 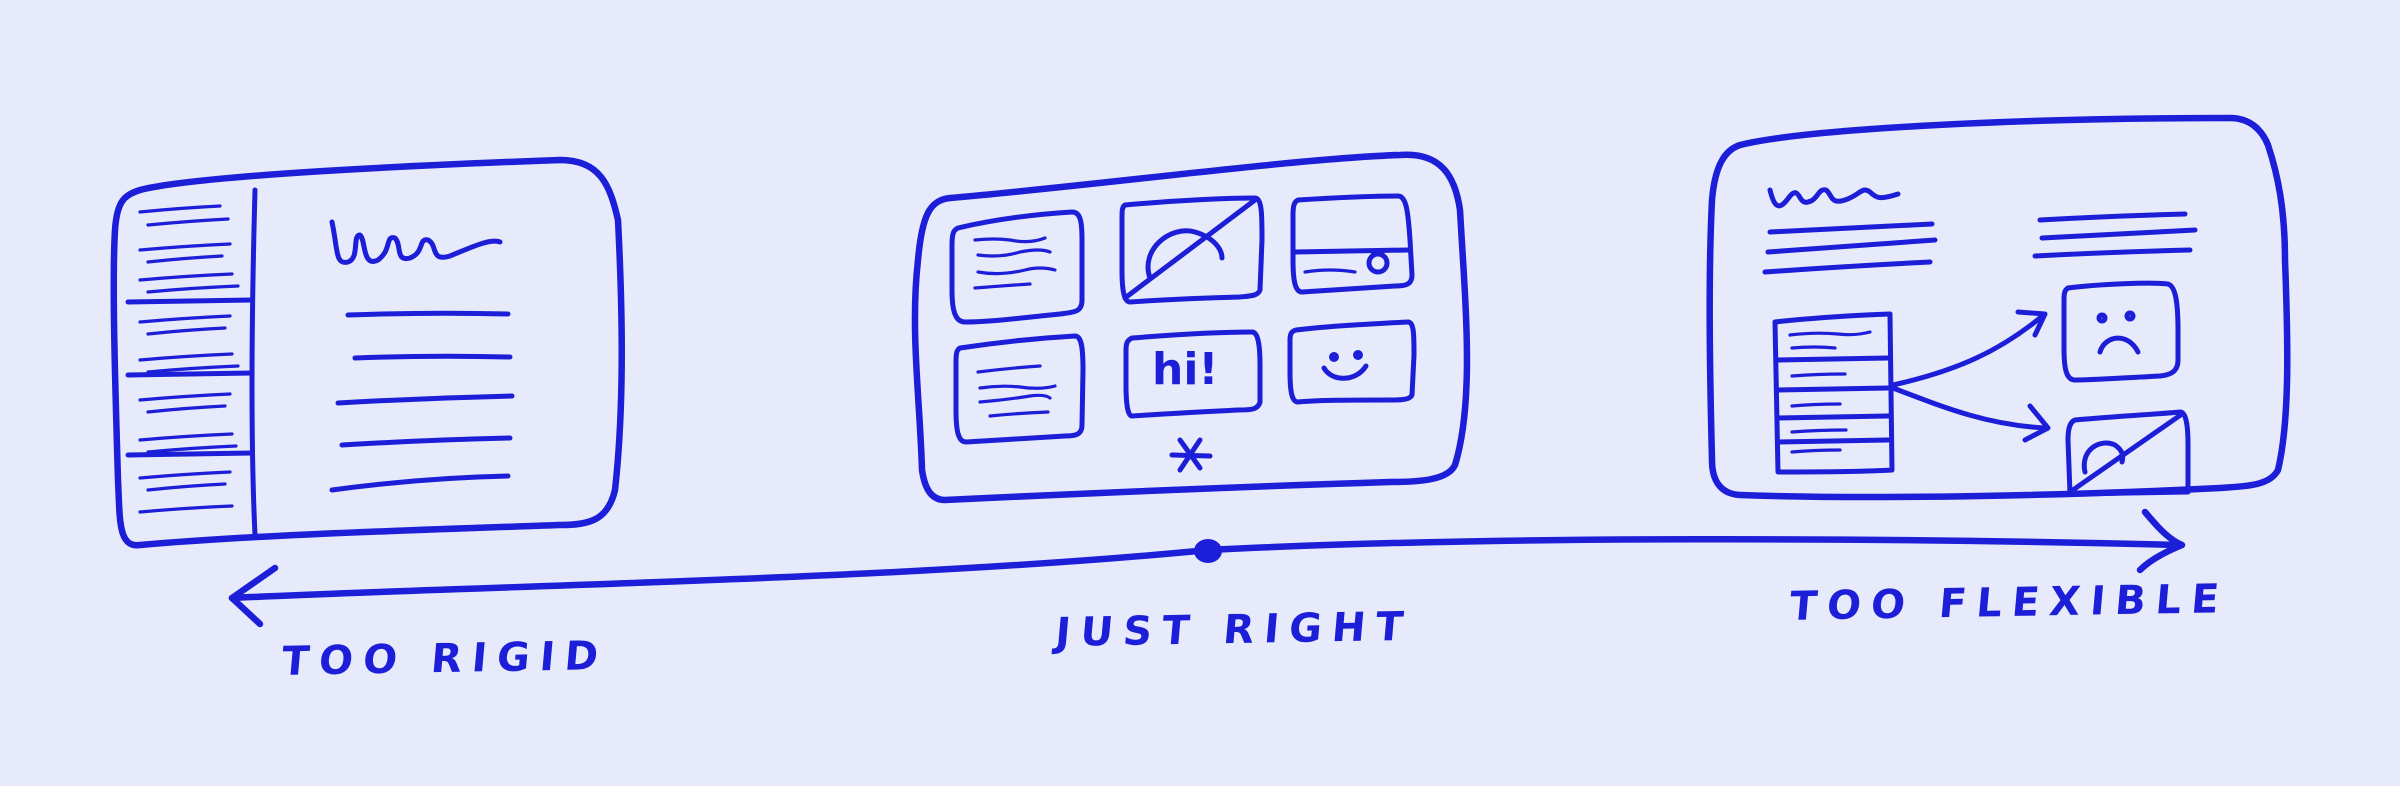 What do you see at coordinates (190, 377) in the screenshot?
I see `rigid-sidebar-dividers` at bounding box center [190, 377].